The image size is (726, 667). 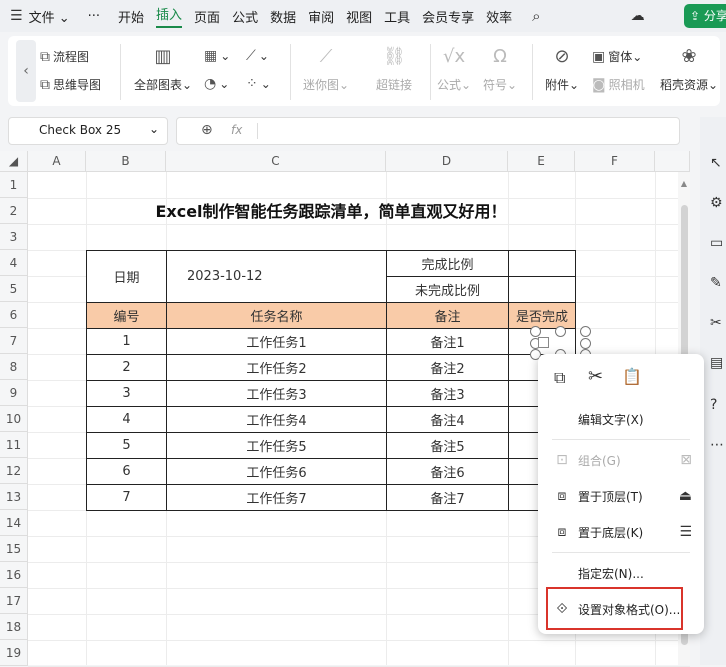 What do you see at coordinates (716, 363) in the screenshot?
I see `panel-icon: ▤` at bounding box center [716, 363].